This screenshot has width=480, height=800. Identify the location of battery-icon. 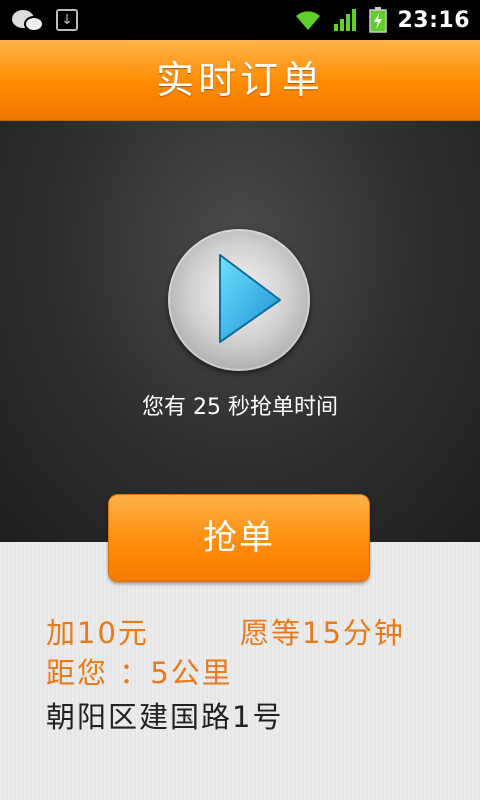
(378, 20).